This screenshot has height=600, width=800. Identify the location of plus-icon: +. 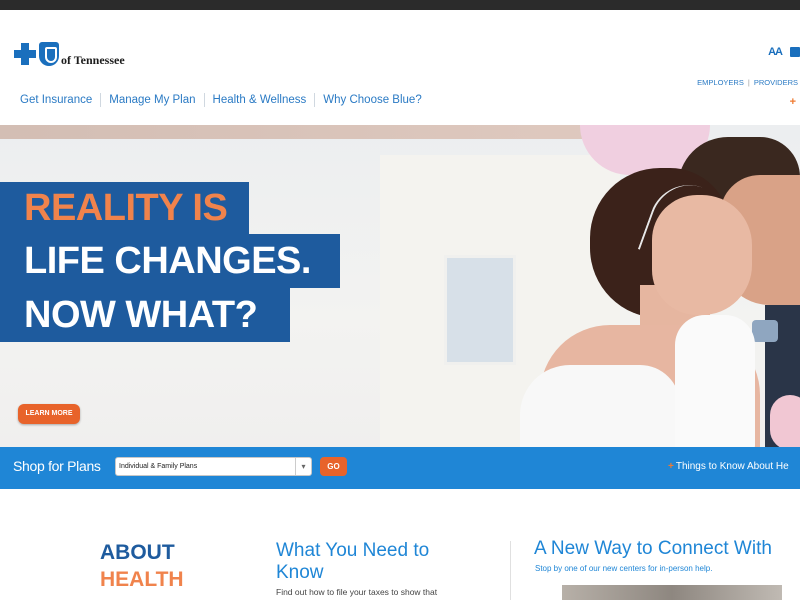
(671, 466).